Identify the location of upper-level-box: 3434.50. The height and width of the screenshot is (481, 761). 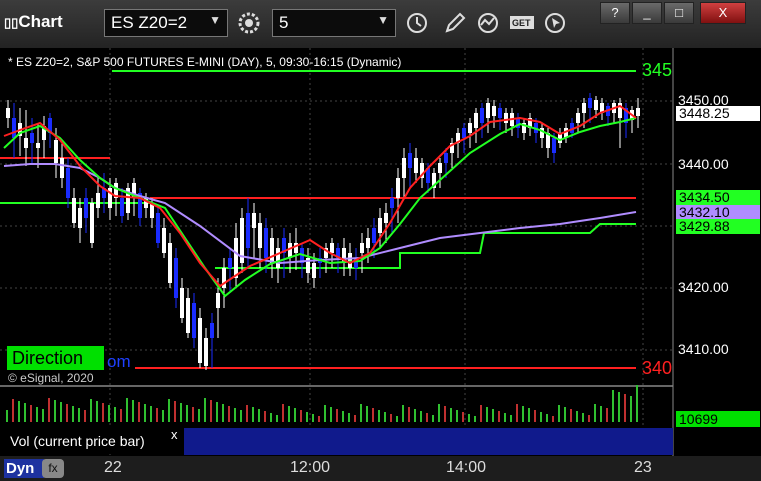
(718, 197).